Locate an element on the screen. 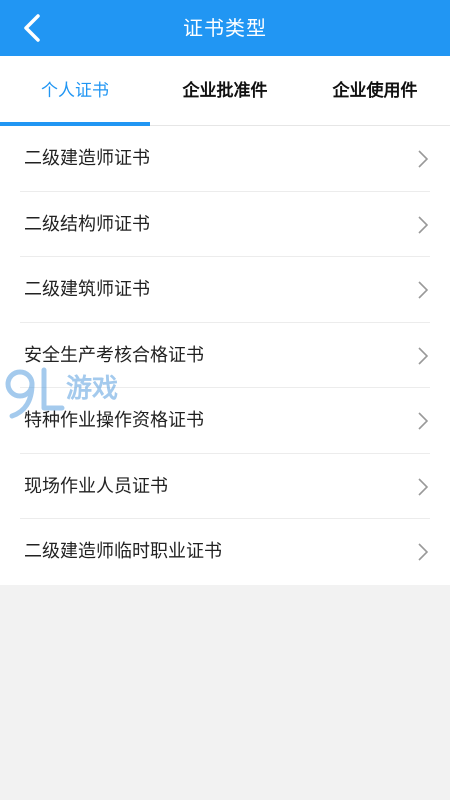 The width and height of the screenshot is (450, 800). list-item: 特种作业操作资格证书 is located at coordinates (225, 421).